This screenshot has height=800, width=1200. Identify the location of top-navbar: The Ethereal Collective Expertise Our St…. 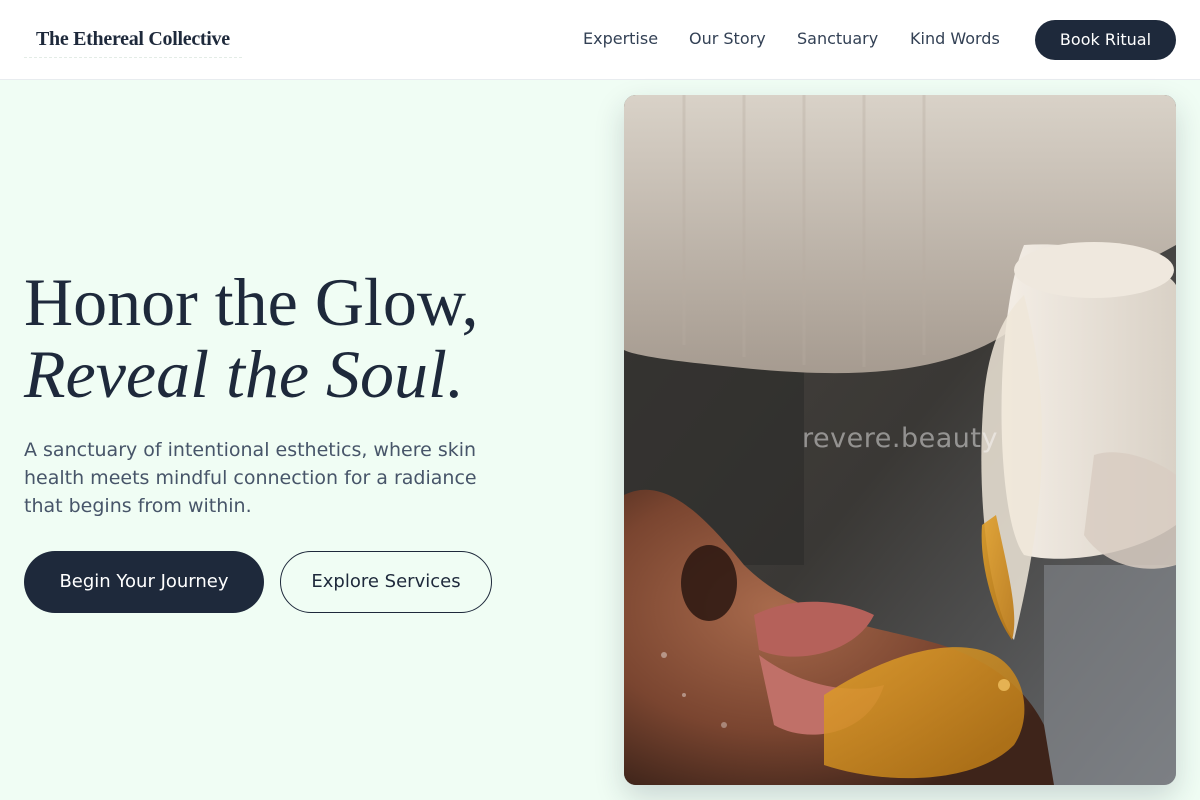
(600, 40).